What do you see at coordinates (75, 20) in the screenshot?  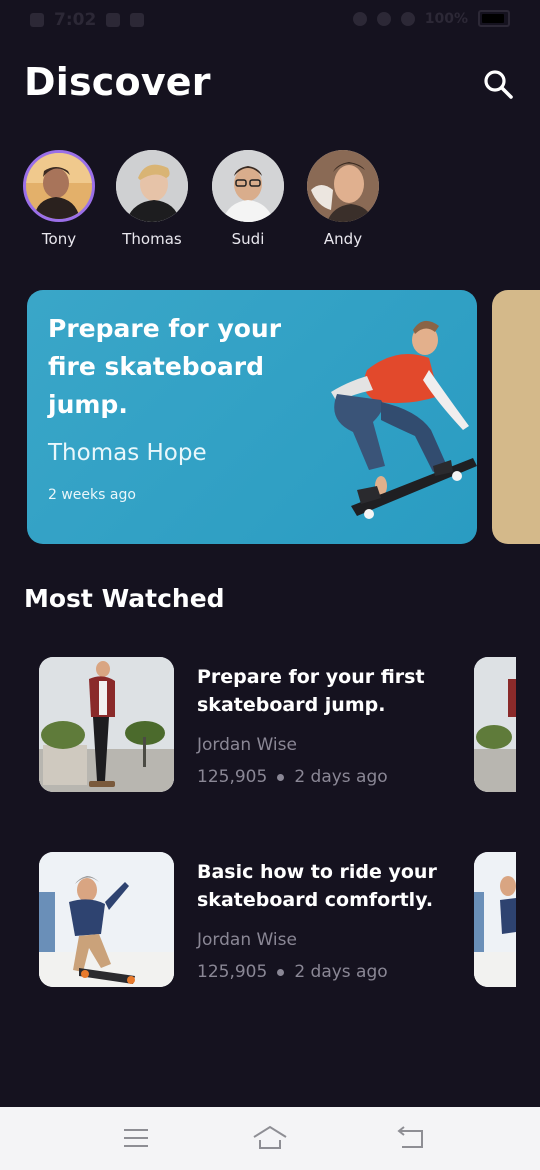 I see `status-time: 7:02` at bounding box center [75, 20].